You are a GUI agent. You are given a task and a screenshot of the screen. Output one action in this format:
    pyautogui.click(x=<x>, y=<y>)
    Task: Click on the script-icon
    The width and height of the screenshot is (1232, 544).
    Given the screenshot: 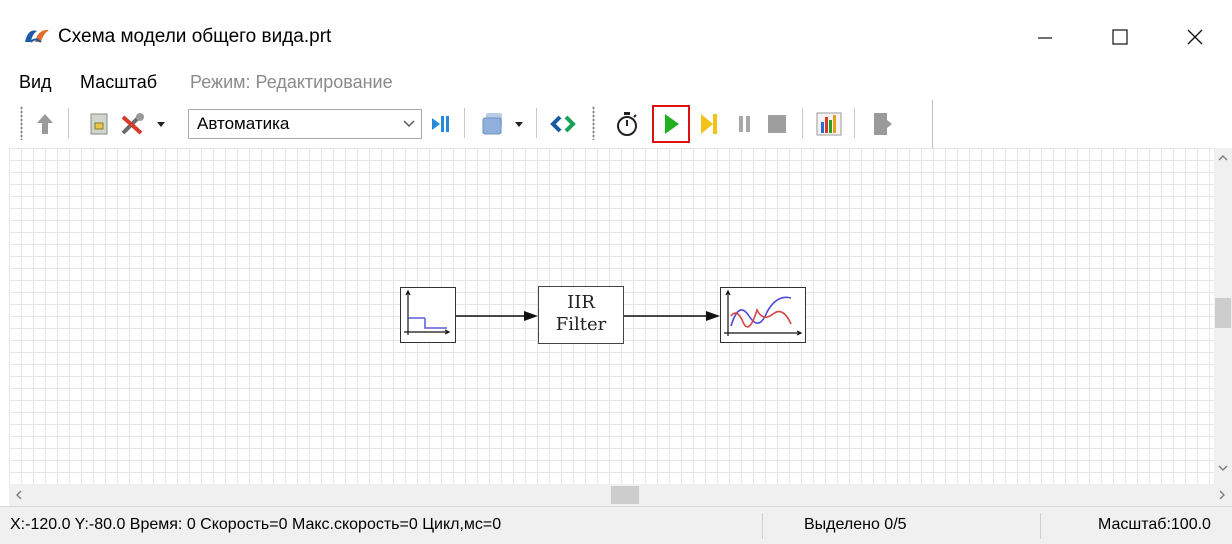 What is the action you would take?
    pyautogui.click(x=99, y=124)
    